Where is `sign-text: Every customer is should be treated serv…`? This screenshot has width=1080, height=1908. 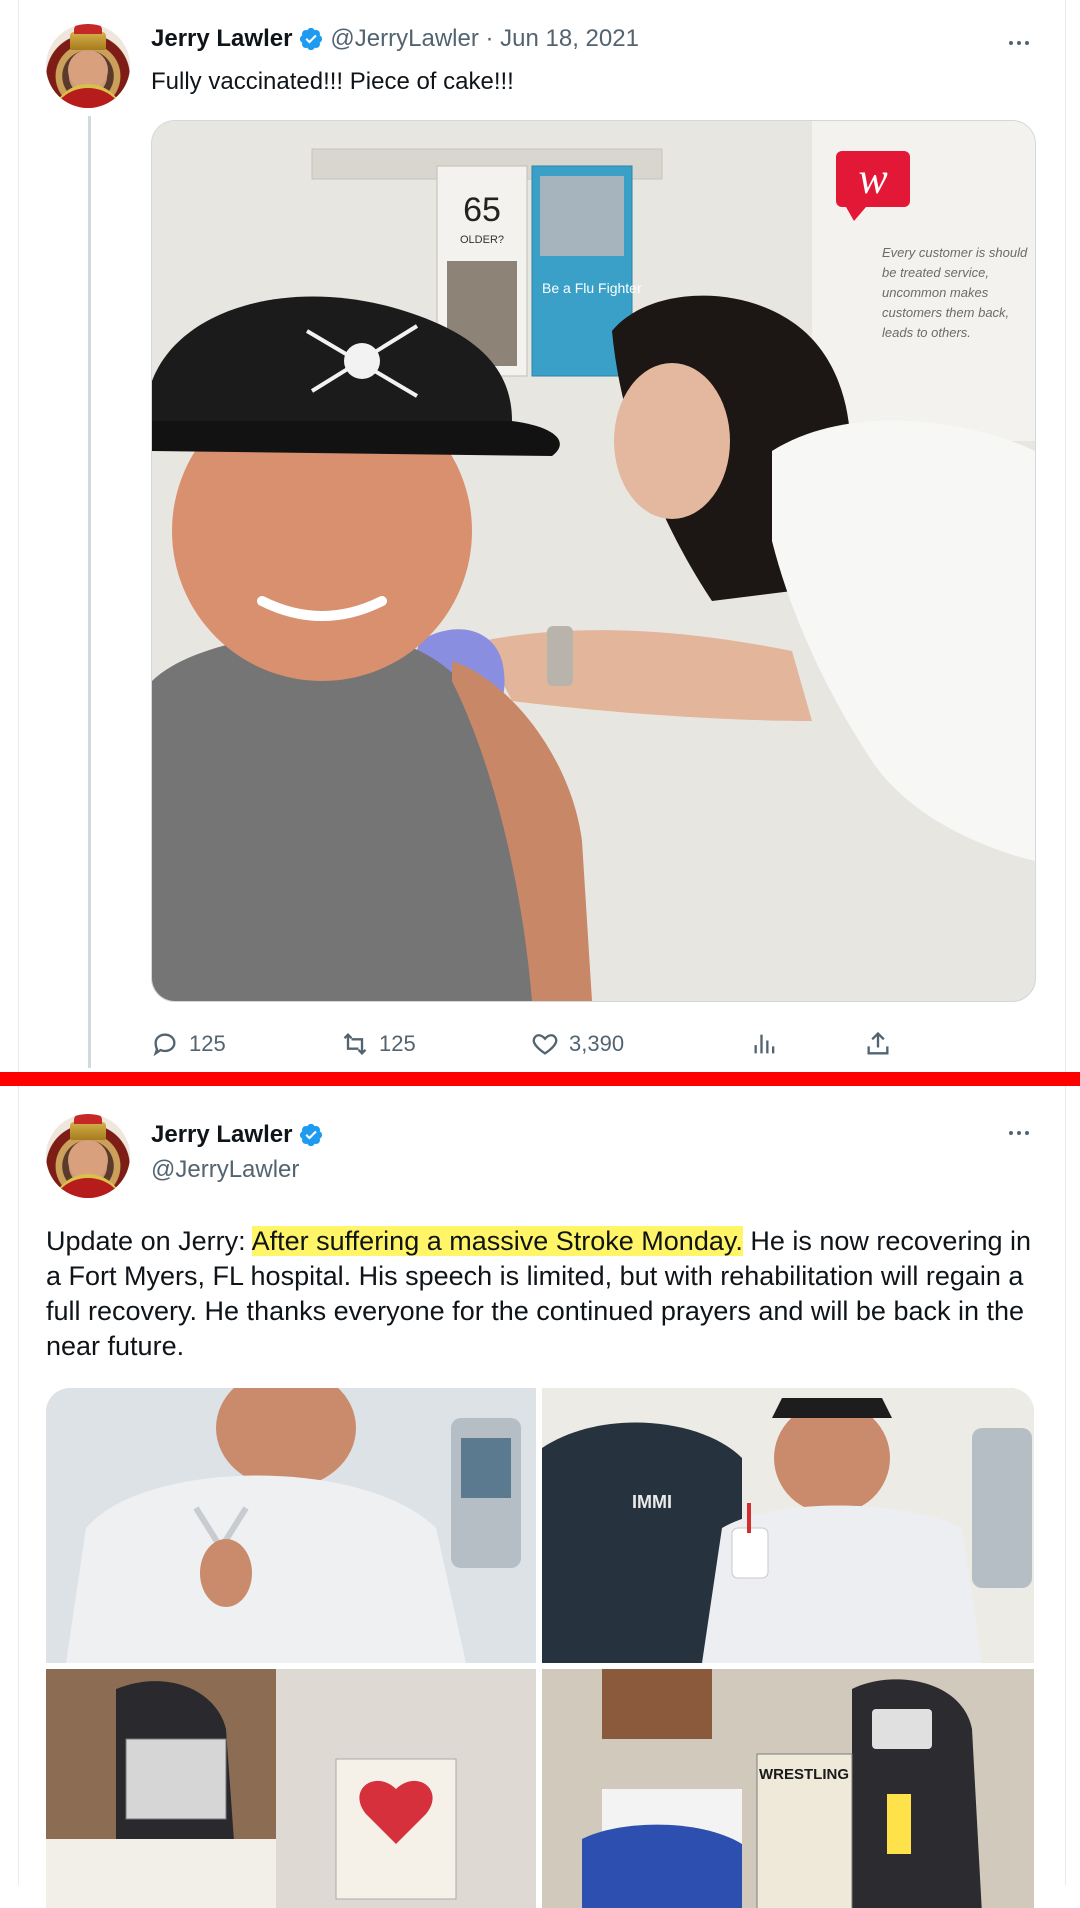 sign-text: Every customer is should be treated serv… is located at coordinates (955, 292).